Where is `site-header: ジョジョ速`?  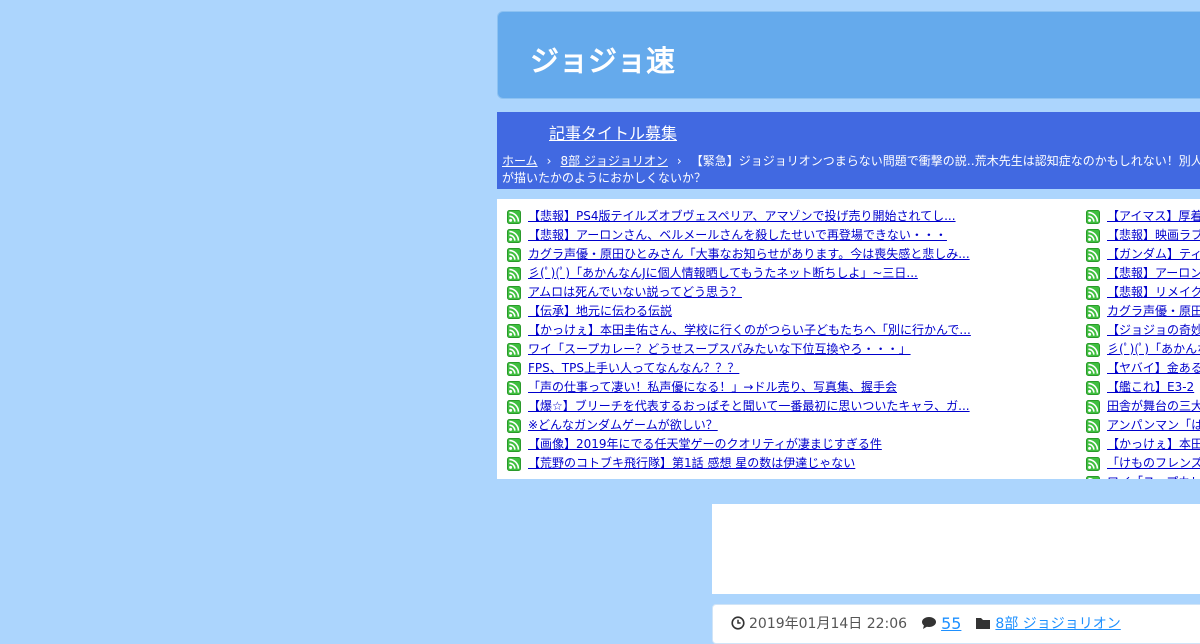
site-header: ジョジョ速 is located at coordinates (848, 55).